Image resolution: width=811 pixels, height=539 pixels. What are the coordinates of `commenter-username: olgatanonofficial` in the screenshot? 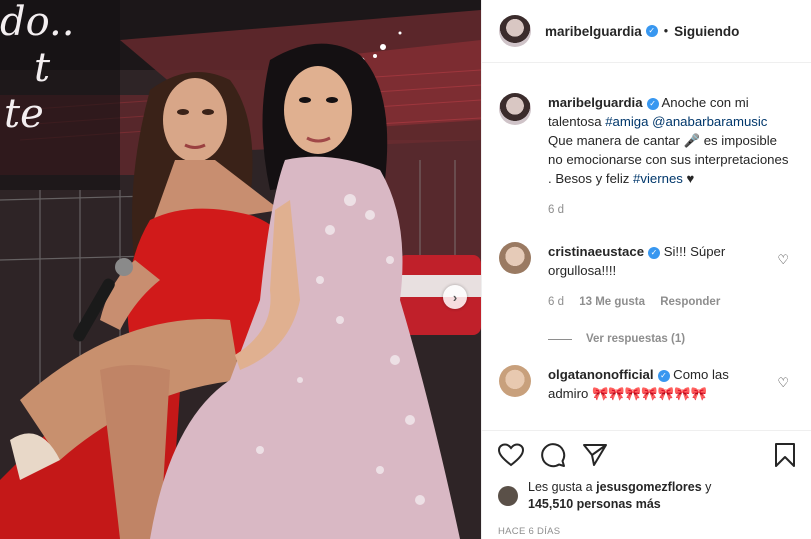 It's located at (601, 374).